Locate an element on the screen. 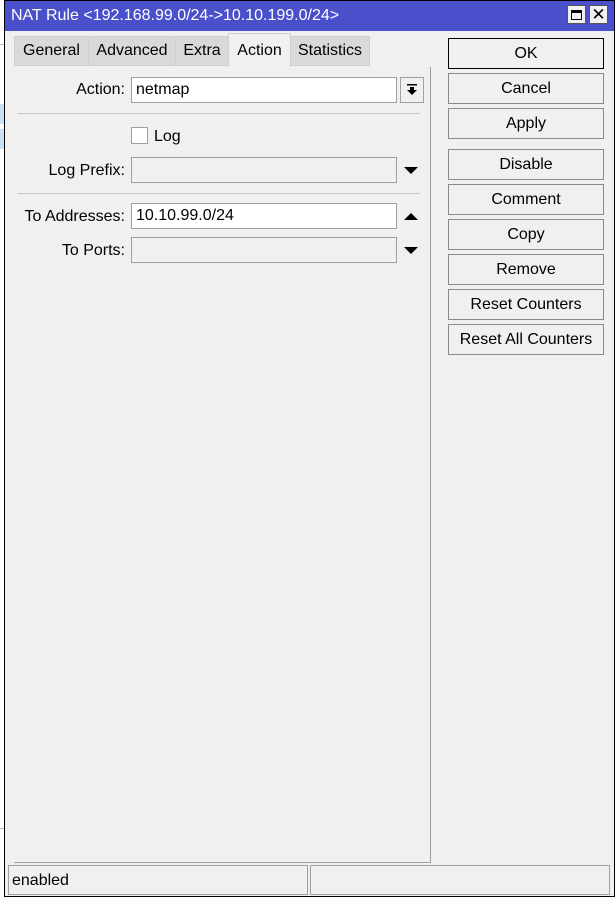 The image size is (616, 898). remove-button: Remove is located at coordinates (526, 269).